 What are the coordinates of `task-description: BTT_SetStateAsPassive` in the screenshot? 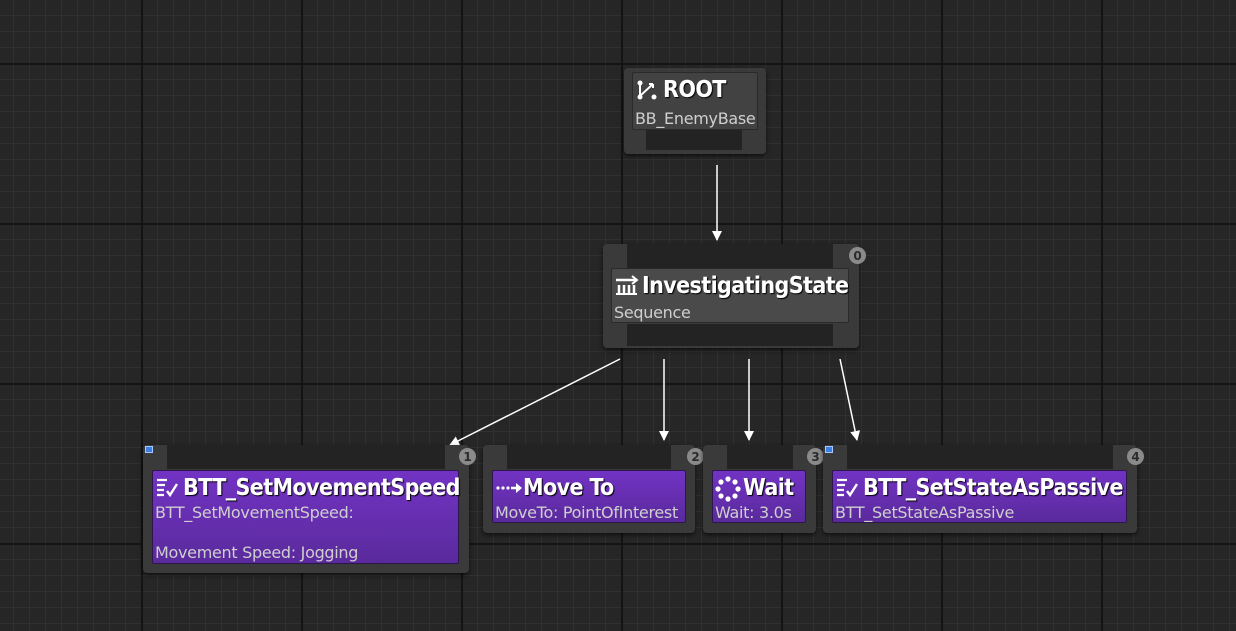 It's located at (925, 512).